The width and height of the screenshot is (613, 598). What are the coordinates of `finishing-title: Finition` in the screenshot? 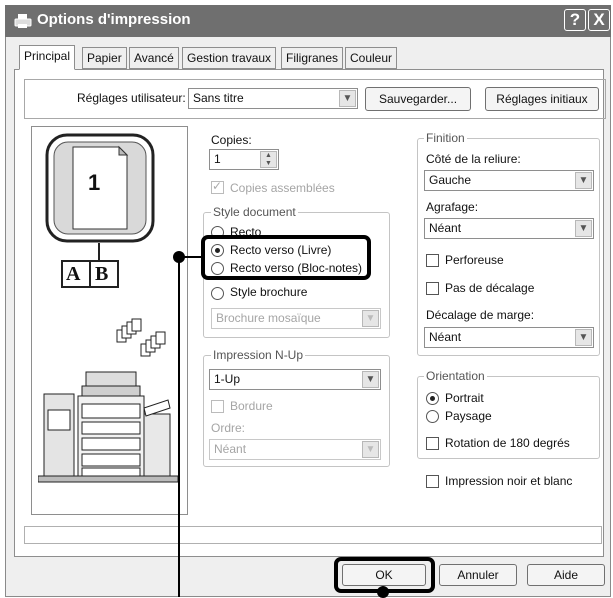 It's located at (445, 138).